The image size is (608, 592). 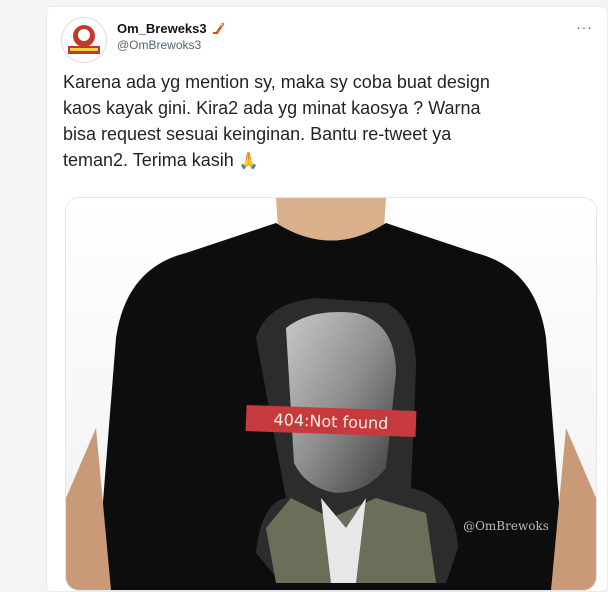 I want to click on display-name: Om_Breweks3, so click(x=171, y=28).